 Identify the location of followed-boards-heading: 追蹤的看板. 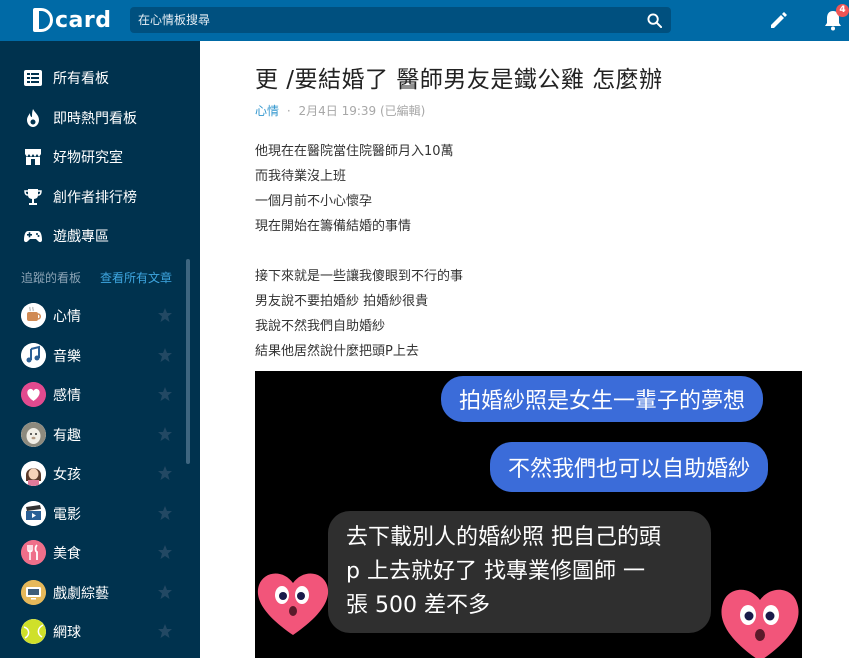
(51, 278).